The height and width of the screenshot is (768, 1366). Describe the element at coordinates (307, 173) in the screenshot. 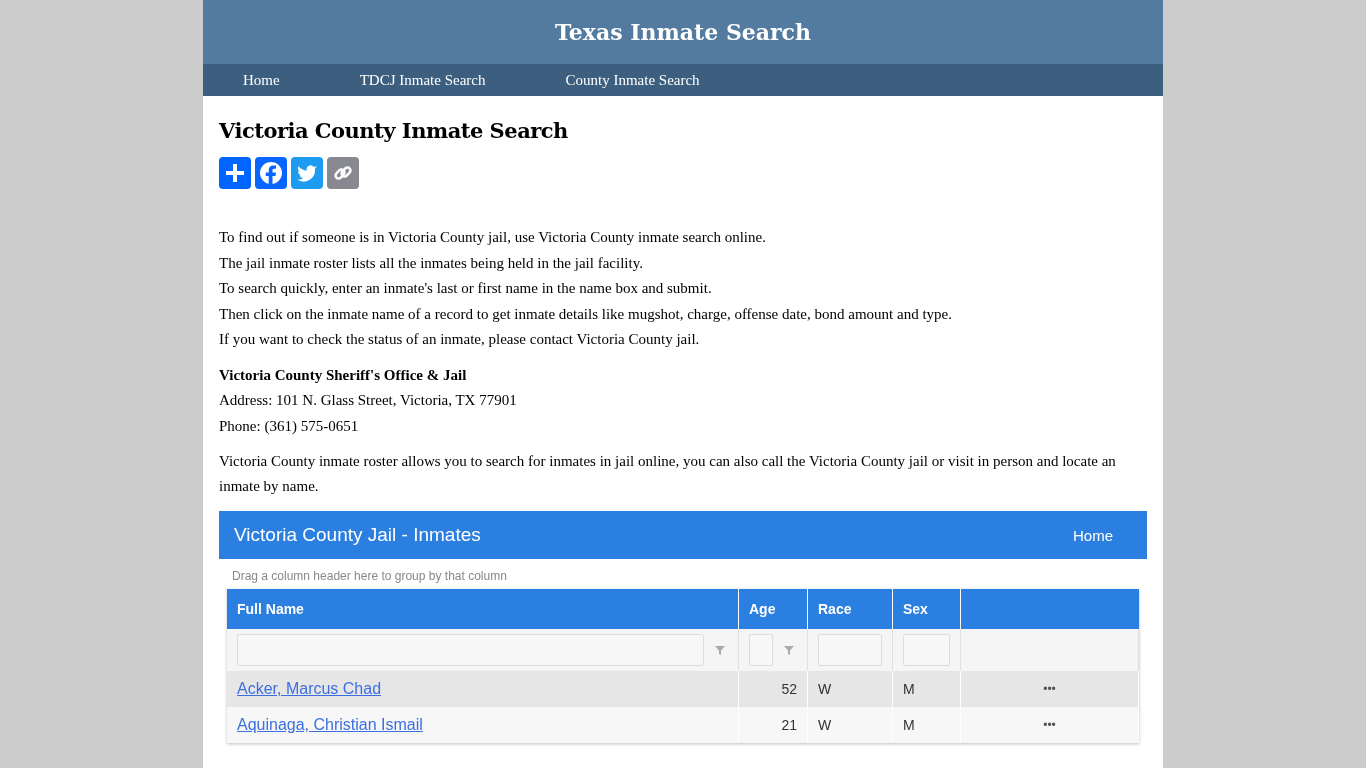

I see `twitter-button` at that location.